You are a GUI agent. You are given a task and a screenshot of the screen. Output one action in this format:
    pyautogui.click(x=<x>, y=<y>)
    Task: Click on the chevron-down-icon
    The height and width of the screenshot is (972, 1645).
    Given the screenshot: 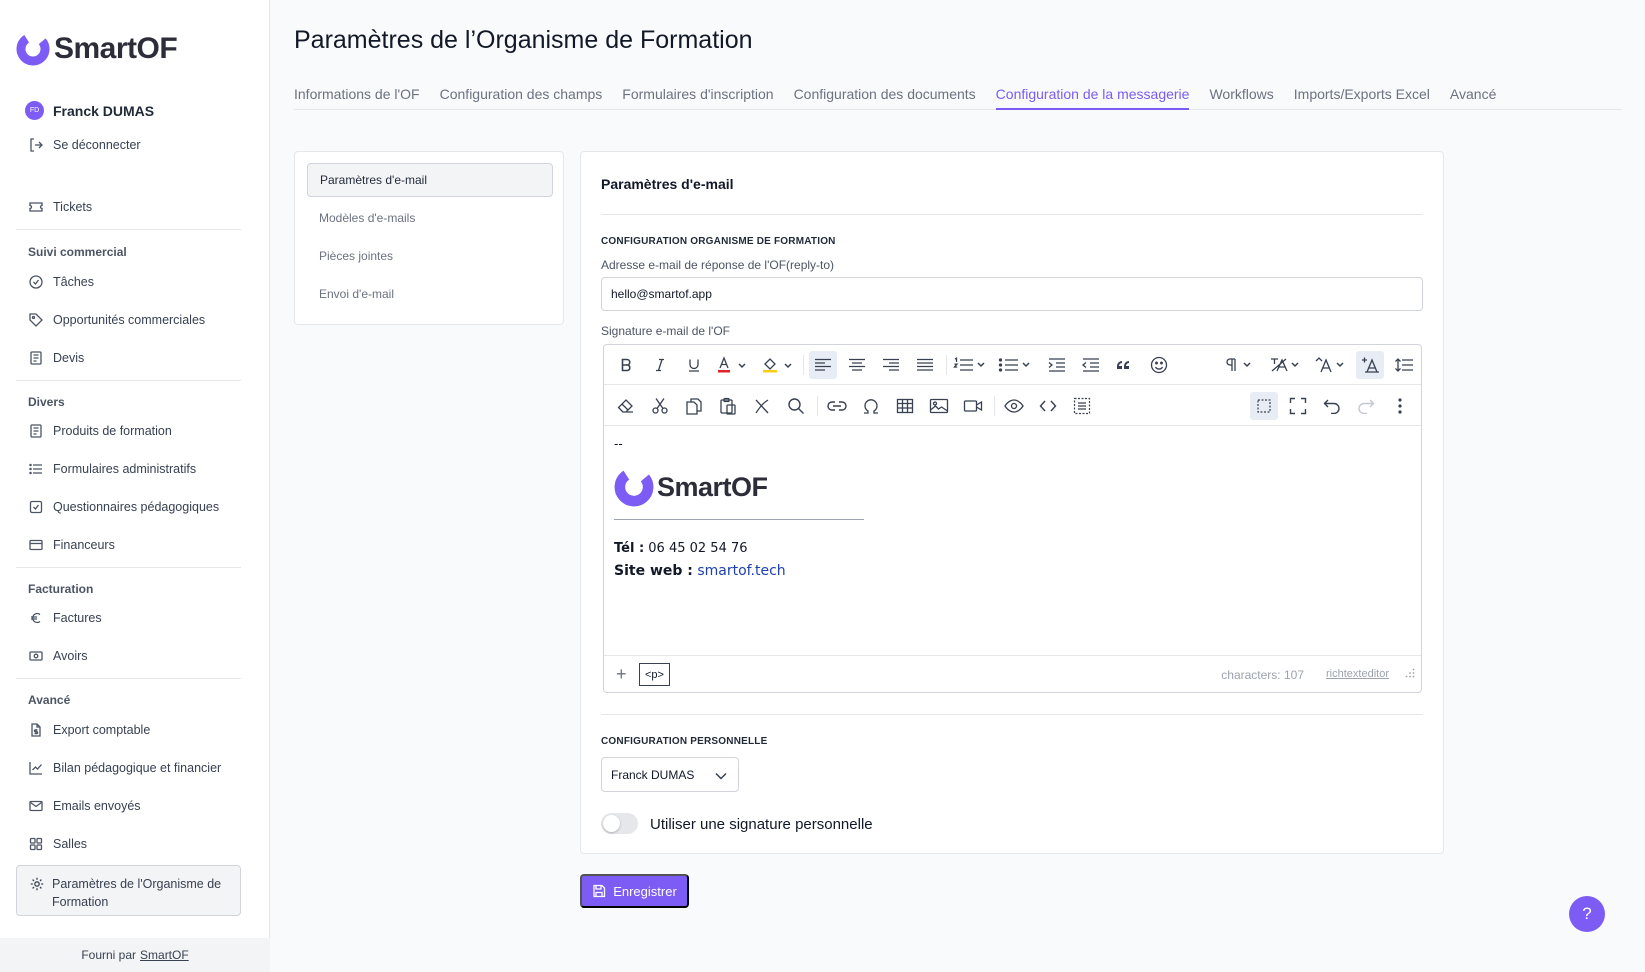 What is the action you would take?
    pyautogui.click(x=721, y=776)
    